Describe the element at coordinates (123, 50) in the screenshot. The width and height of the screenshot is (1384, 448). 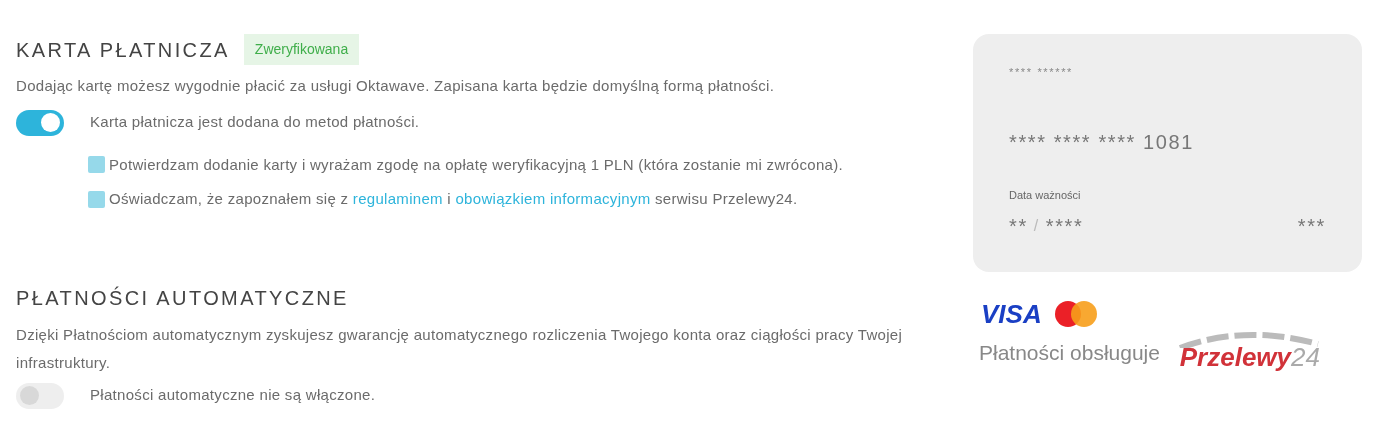
I see `section-title: KARTA PŁATNICZA` at that location.